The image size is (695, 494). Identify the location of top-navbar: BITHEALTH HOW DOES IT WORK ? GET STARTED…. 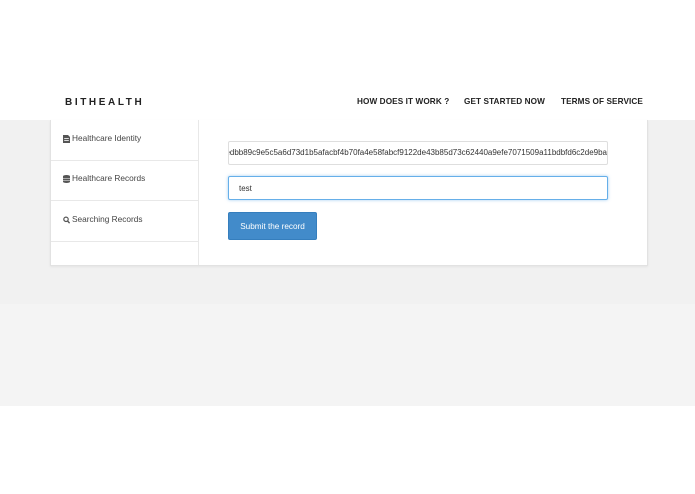
(347, 105).